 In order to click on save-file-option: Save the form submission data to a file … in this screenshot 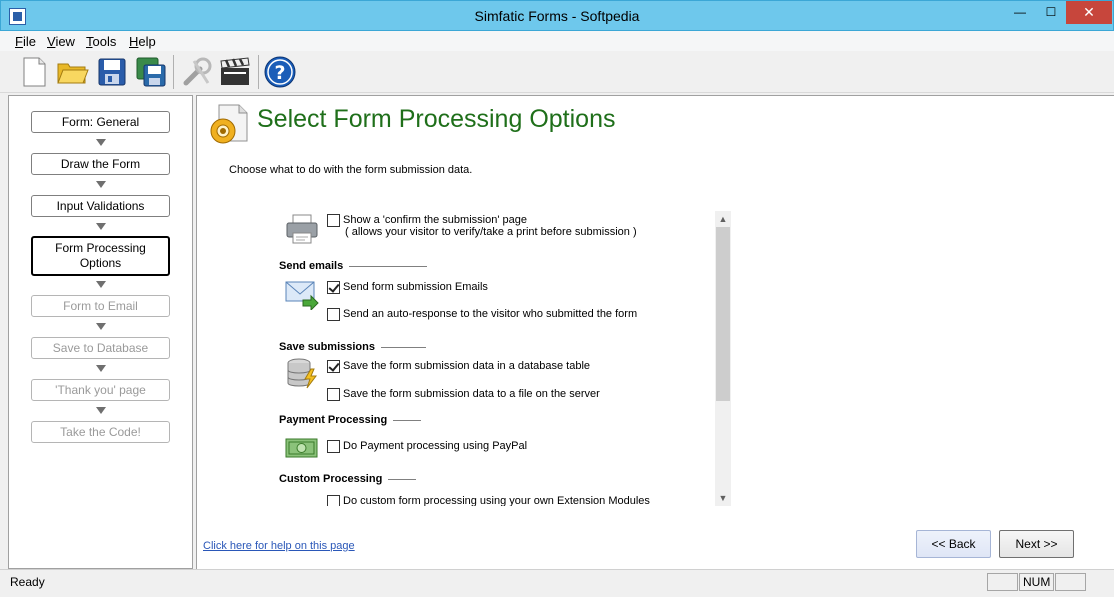, I will do `click(463, 394)`.